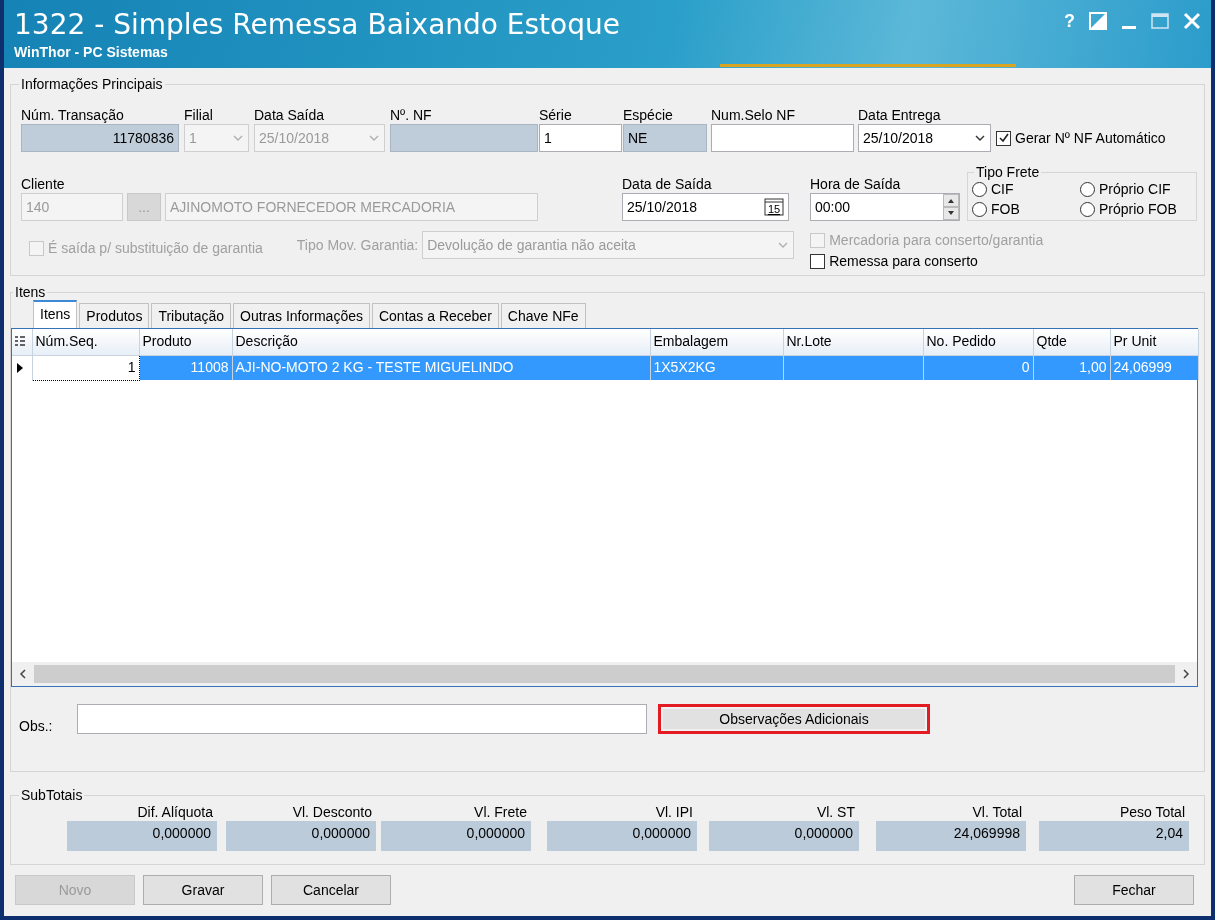 The width and height of the screenshot is (1215, 920). Describe the element at coordinates (441, 342) in the screenshot. I see `column-header: Descrição` at that location.